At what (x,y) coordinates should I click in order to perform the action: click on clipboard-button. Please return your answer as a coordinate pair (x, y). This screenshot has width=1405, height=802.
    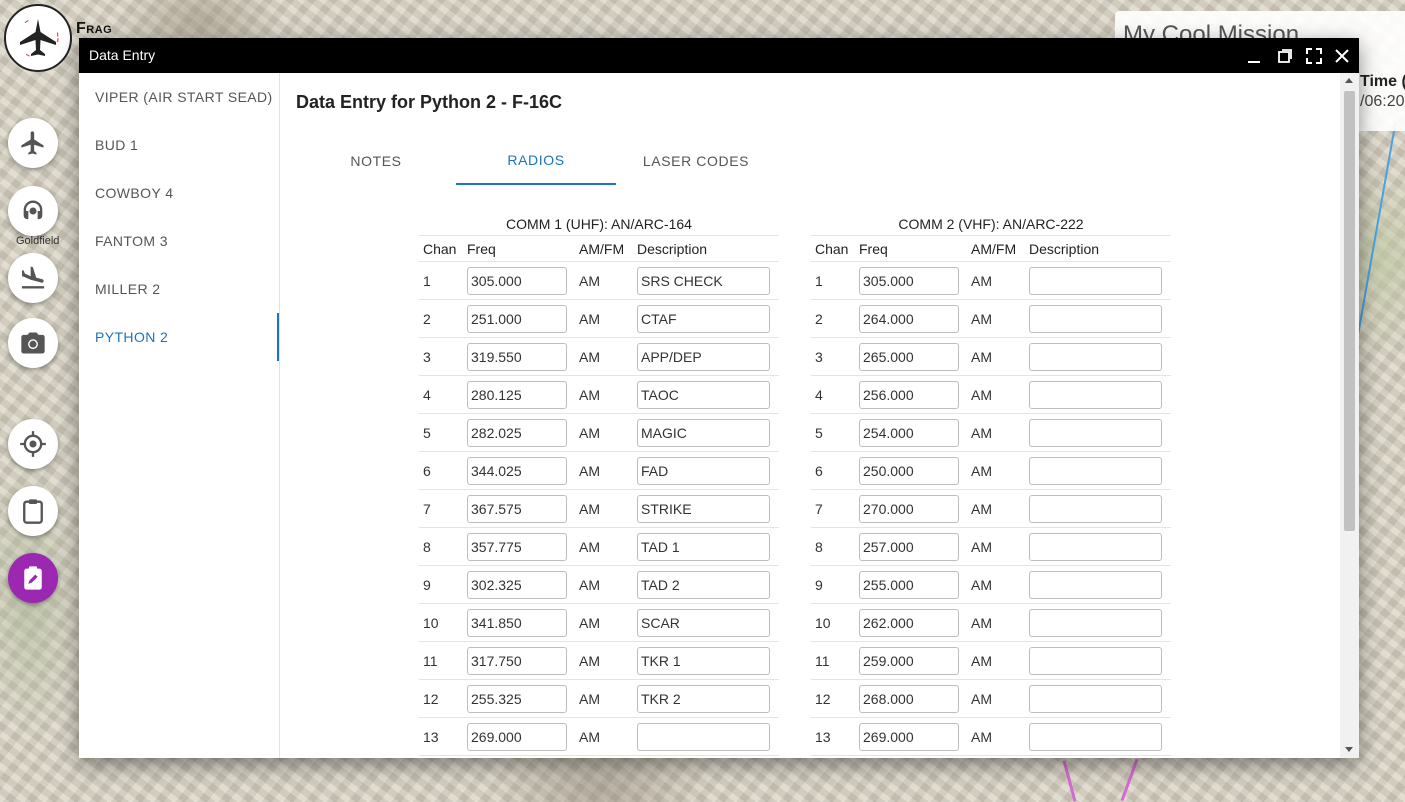
    Looking at the image, I should click on (33, 511).